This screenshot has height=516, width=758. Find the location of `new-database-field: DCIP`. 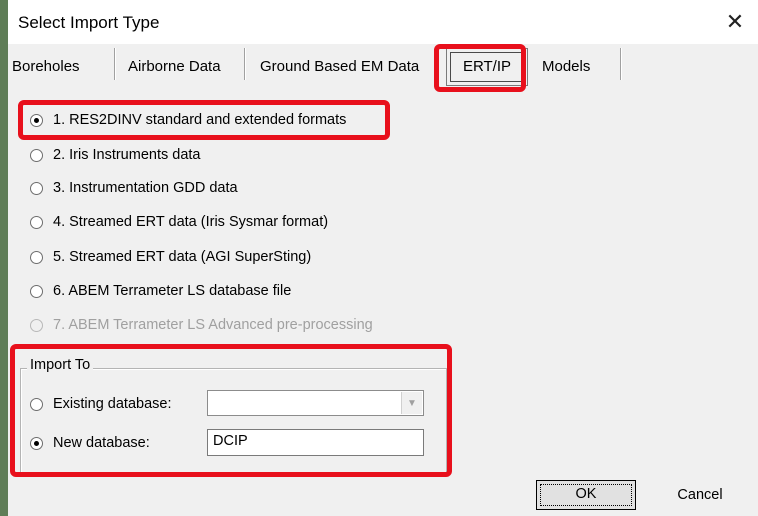

new-database-field: DCIP is located at coordinates (315, 442).